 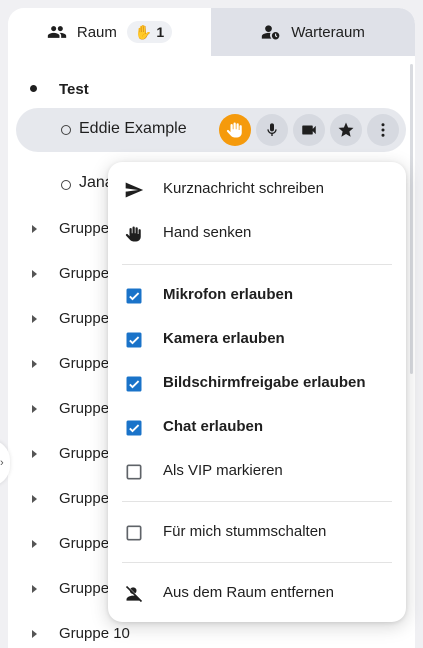 I want to click on participant-row-selected: Eddie Example, so click(x=211, y=130).